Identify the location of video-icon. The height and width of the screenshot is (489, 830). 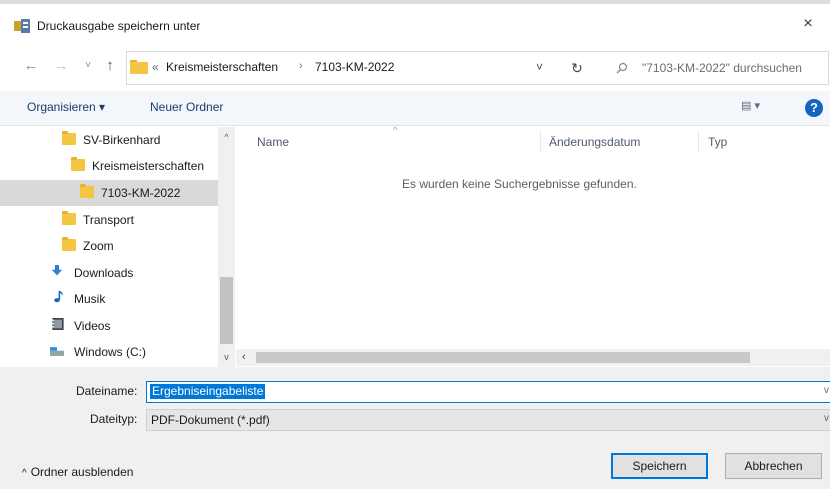
(58, 324).